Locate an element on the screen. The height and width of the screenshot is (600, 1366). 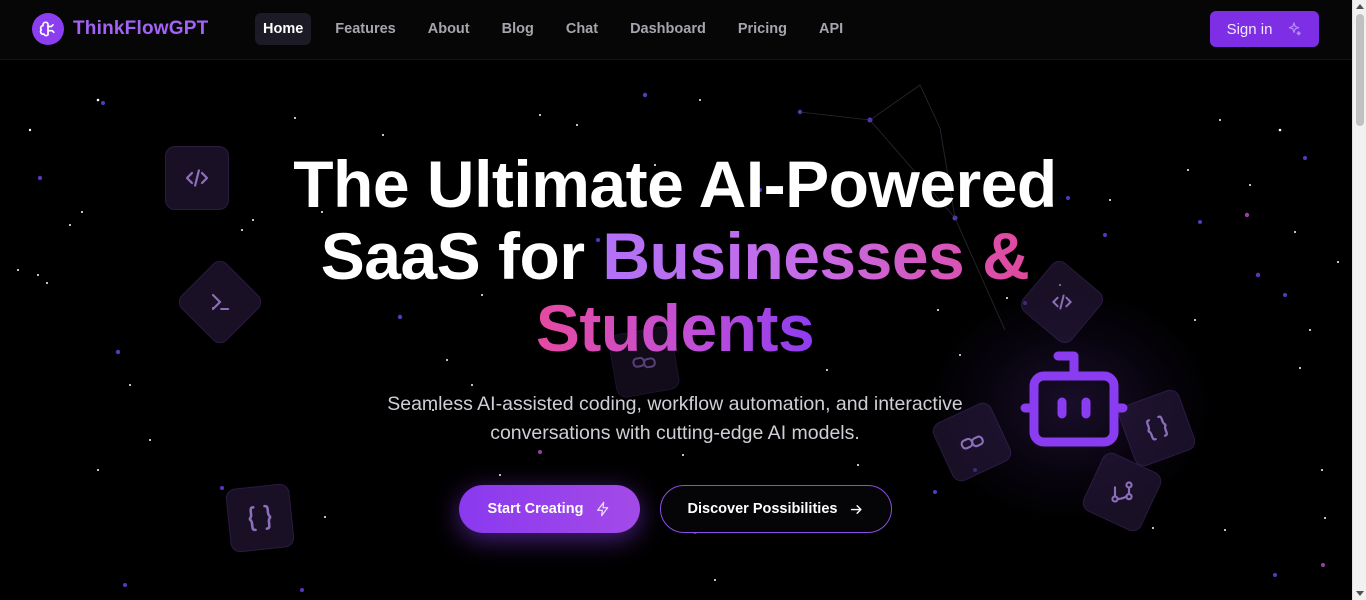
page-scrollbar is located at coordinates (1359, 300).